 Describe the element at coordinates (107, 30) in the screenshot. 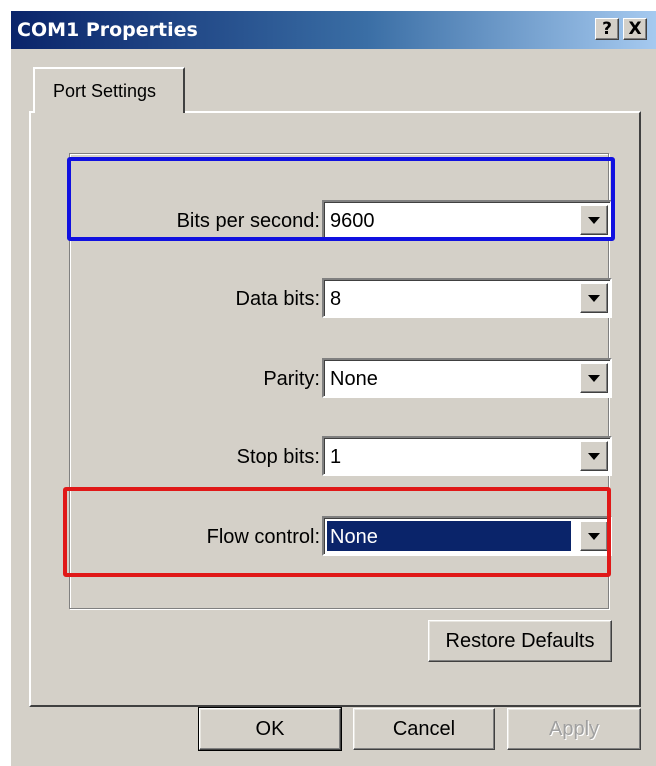

I see `window-title: COM1 Properties` at that location.